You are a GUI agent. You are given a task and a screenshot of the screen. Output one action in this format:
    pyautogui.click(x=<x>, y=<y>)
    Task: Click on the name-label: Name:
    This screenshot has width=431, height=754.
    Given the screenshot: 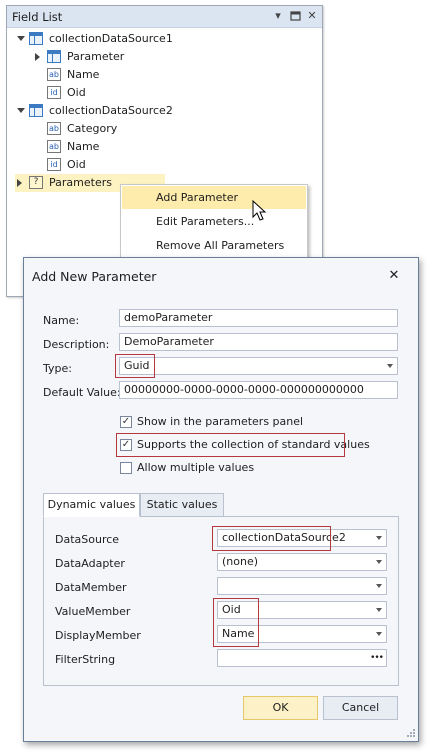 What is the action you would take?
    pyautogui.click(x=61, y=320)
    